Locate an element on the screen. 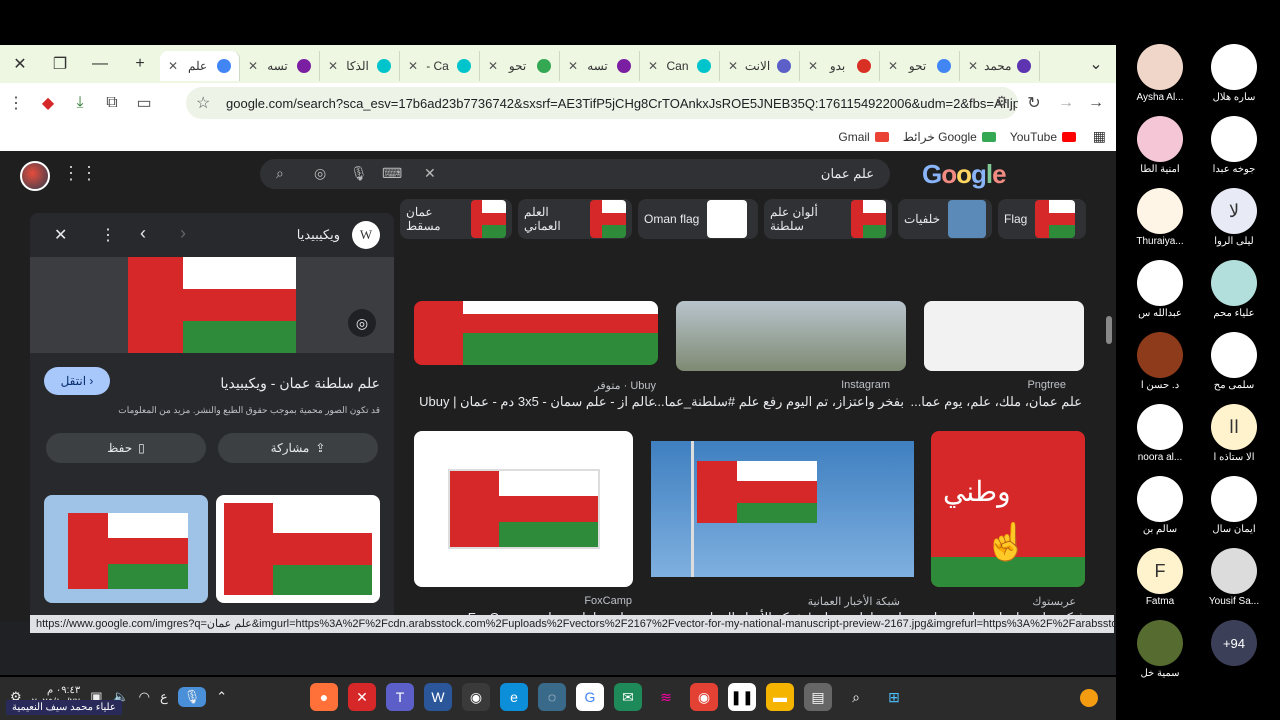 This screenshot has height=720, width=1280. participant-tile: ساره هلال is located at coordinates (1234, 79).